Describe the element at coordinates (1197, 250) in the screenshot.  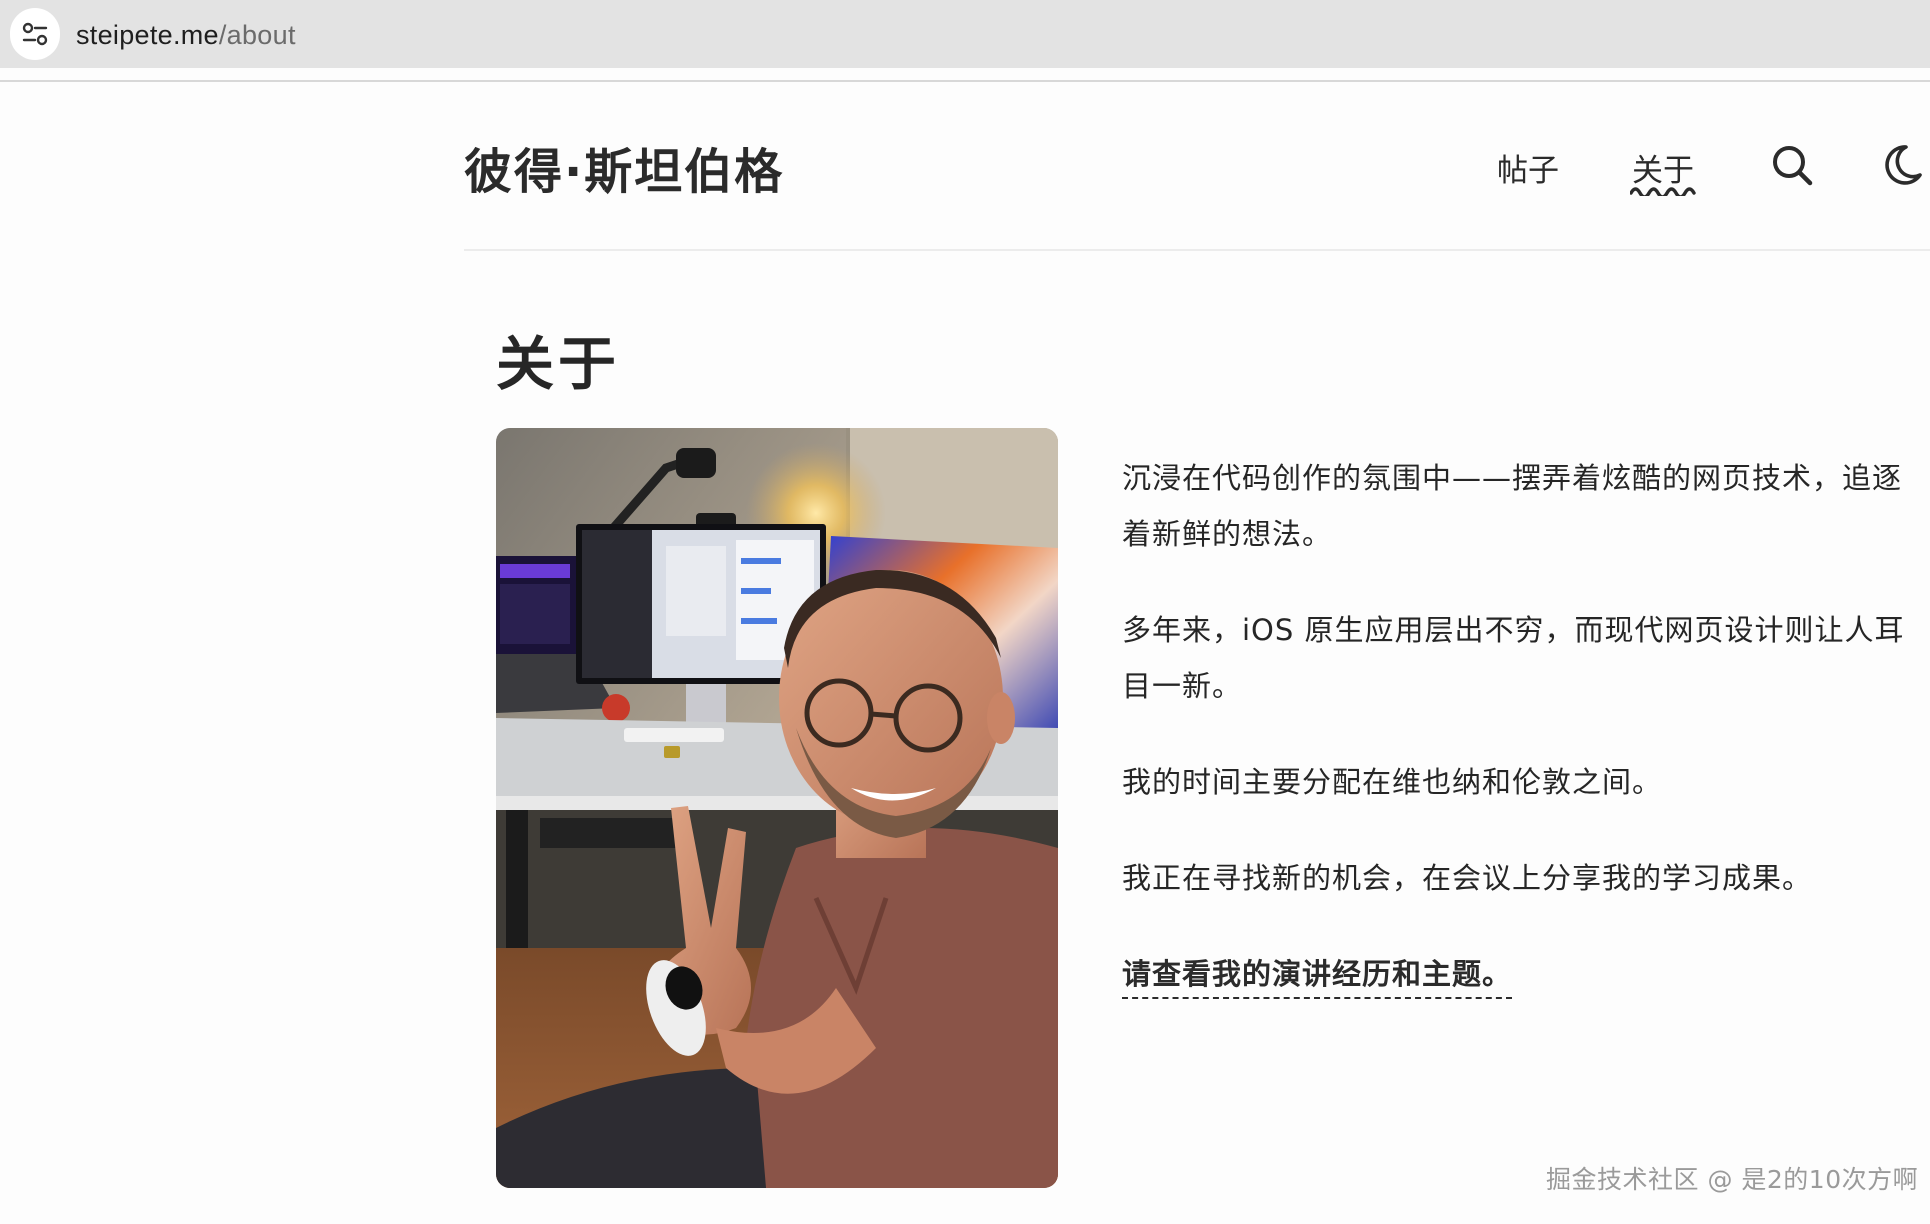
I see `header-divider` at that location.